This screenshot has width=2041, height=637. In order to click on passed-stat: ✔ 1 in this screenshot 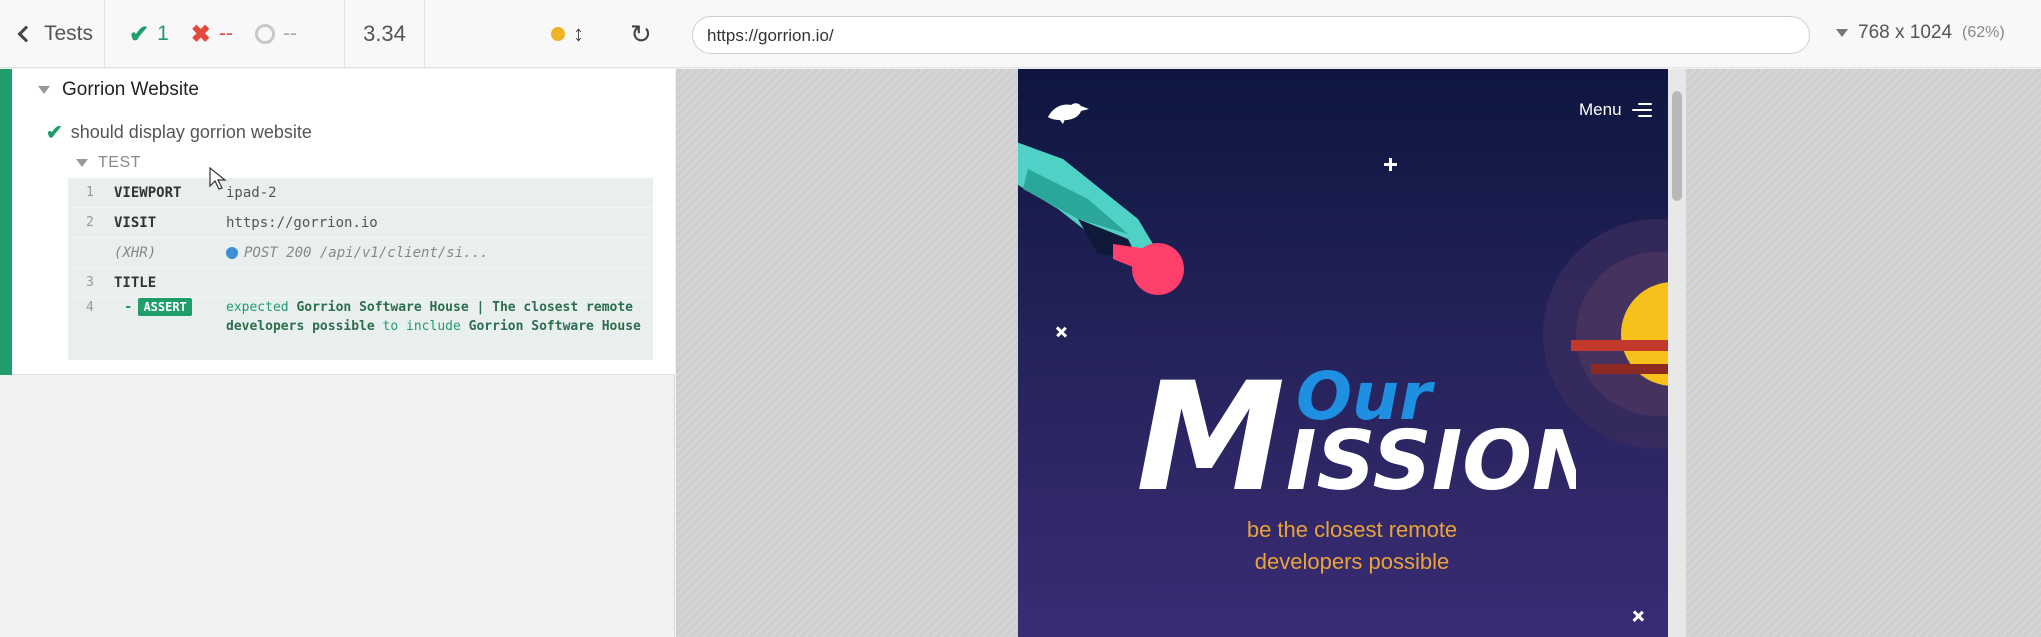, I will do `click(149, 34)`.